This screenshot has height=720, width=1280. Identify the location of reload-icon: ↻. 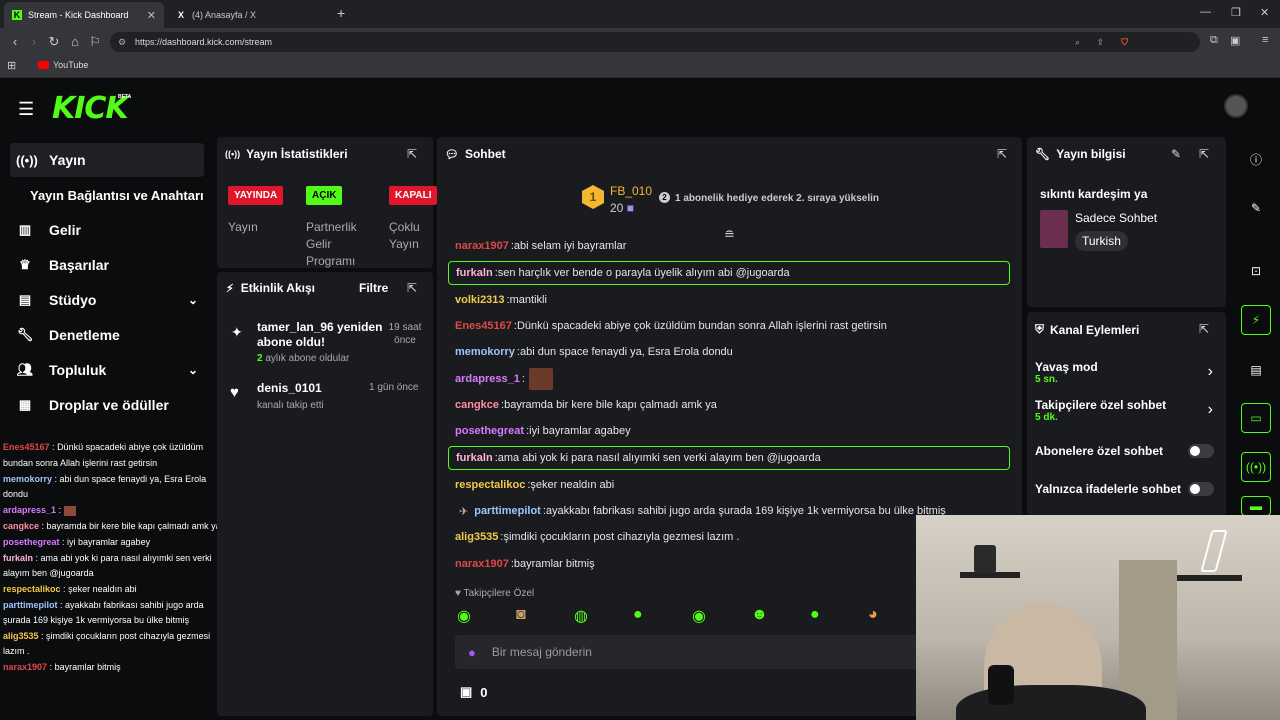
(54, 42).